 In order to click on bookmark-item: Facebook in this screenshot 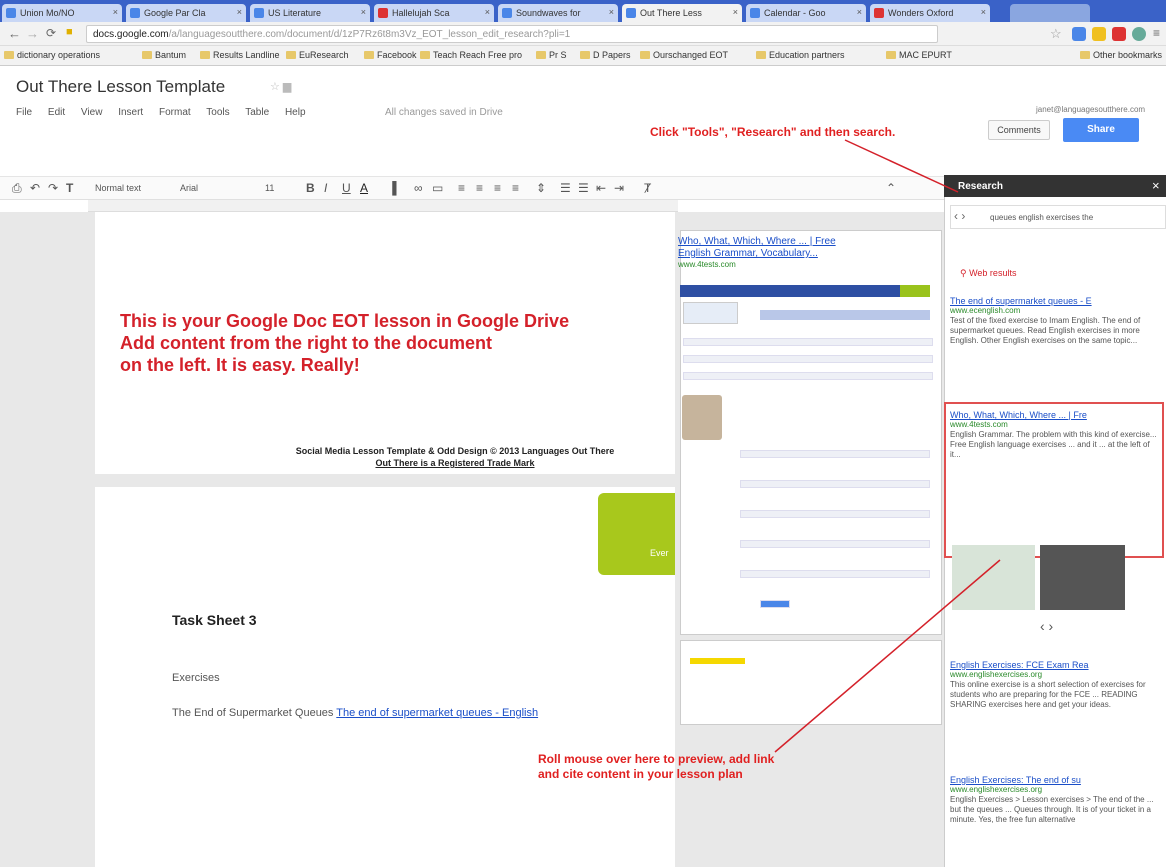, I will do `click(390, 55)`.